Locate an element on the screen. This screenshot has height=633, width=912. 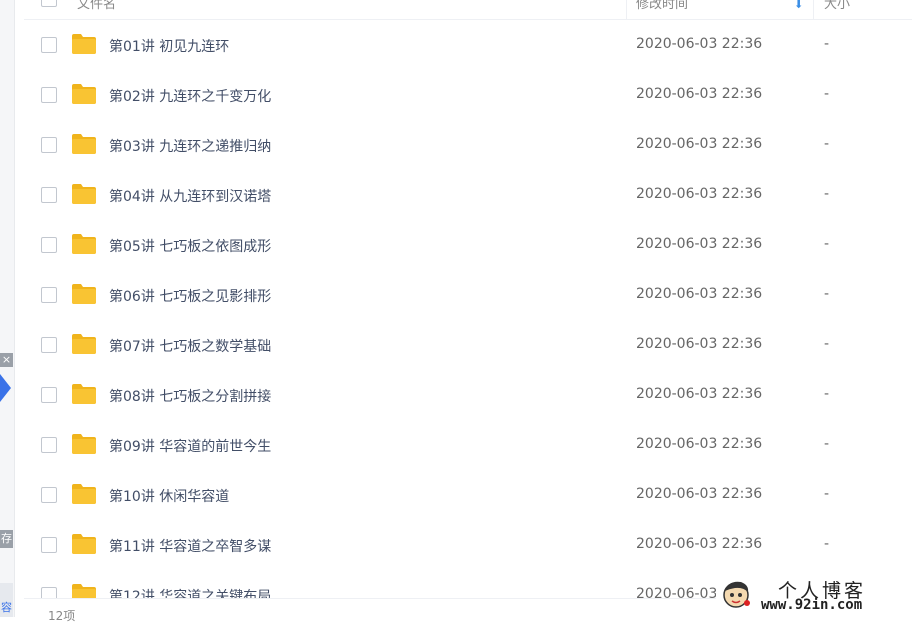
file-list-header: 文件名 修改时间 ⬇ 大小 is located at coordinates (468, 10).